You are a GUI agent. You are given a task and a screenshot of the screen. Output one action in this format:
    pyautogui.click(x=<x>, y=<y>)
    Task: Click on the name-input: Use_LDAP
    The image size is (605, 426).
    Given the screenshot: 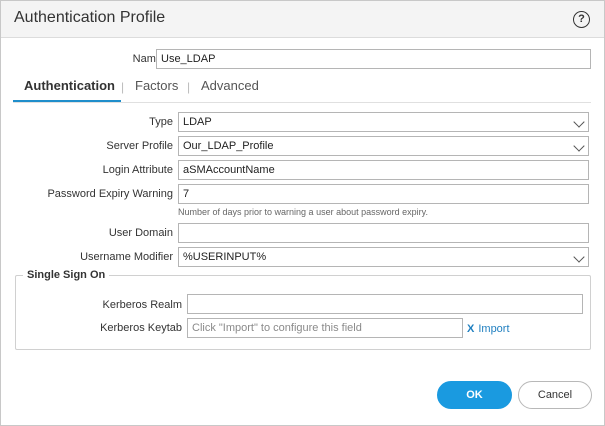 What is the action you would take?
    pyautogui.click(x=373, y=59)
    